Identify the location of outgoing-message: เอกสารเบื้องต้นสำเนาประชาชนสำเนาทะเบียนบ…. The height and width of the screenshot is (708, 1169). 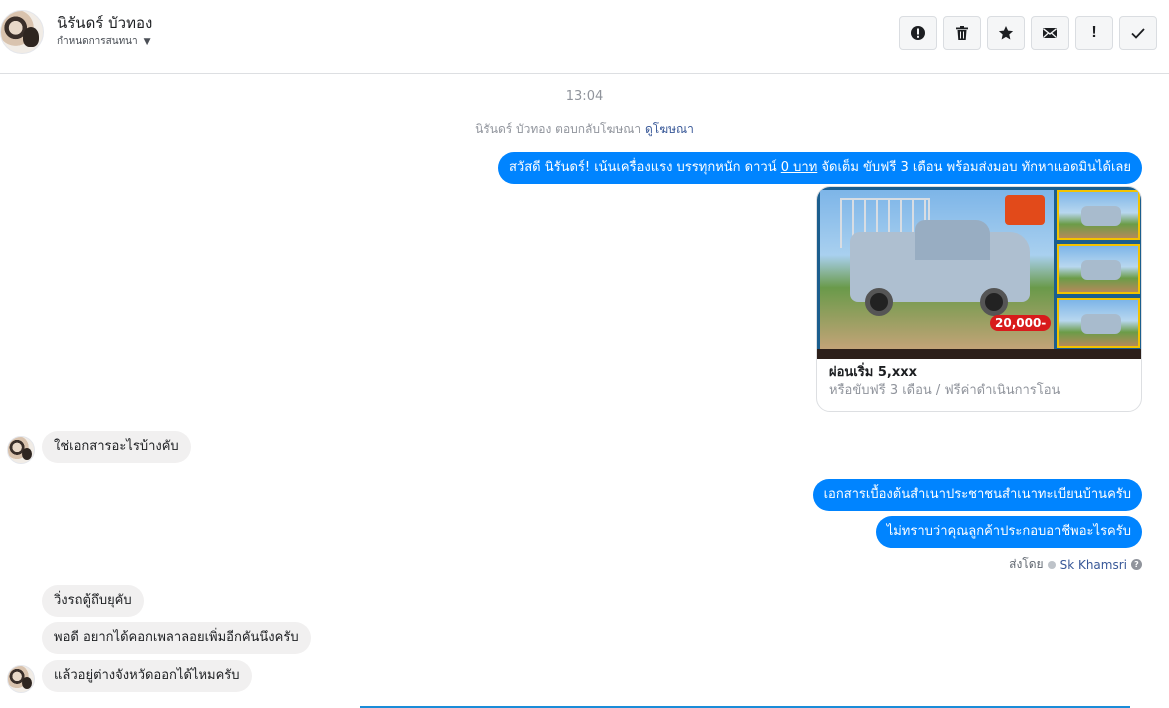
(977, 495).